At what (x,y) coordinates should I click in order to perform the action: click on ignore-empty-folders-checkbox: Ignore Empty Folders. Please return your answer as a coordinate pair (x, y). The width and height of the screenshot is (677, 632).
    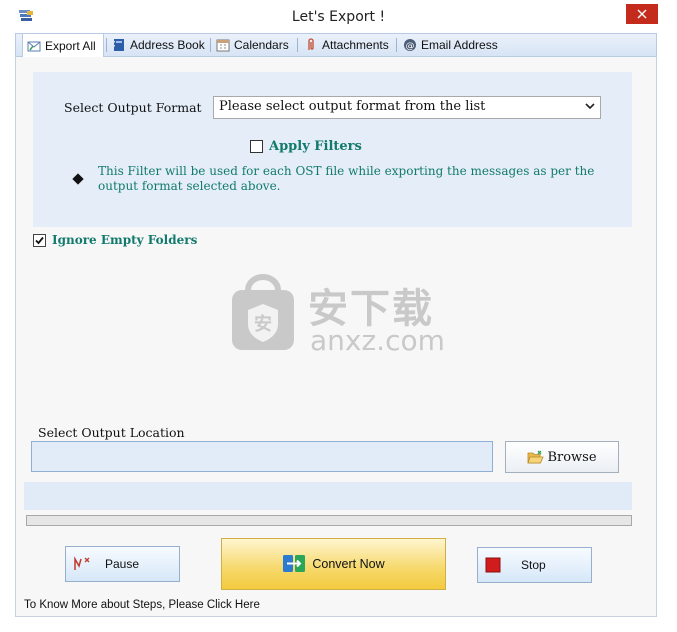
    Looking at the image, I should click on (115, 240).